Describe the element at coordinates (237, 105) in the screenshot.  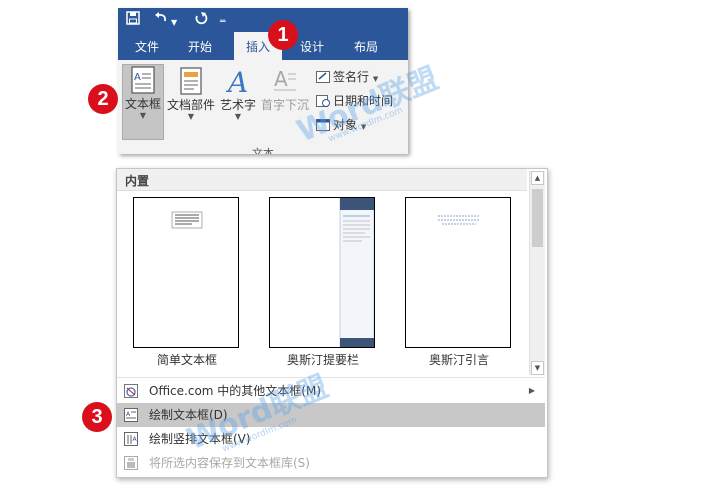
I see `wordart-label: 艺术字` at that location.